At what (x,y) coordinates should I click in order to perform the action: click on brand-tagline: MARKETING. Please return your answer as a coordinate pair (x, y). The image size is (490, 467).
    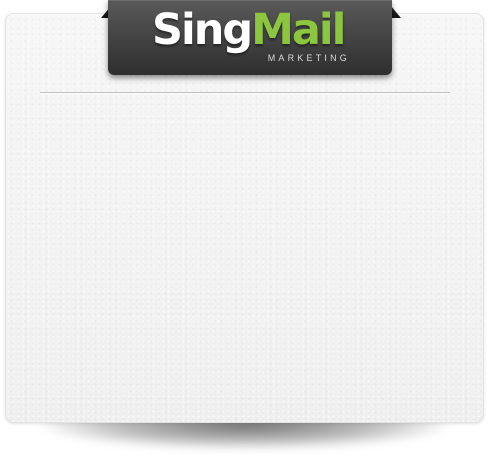
    Looking at the image, I should click on (308, 58).